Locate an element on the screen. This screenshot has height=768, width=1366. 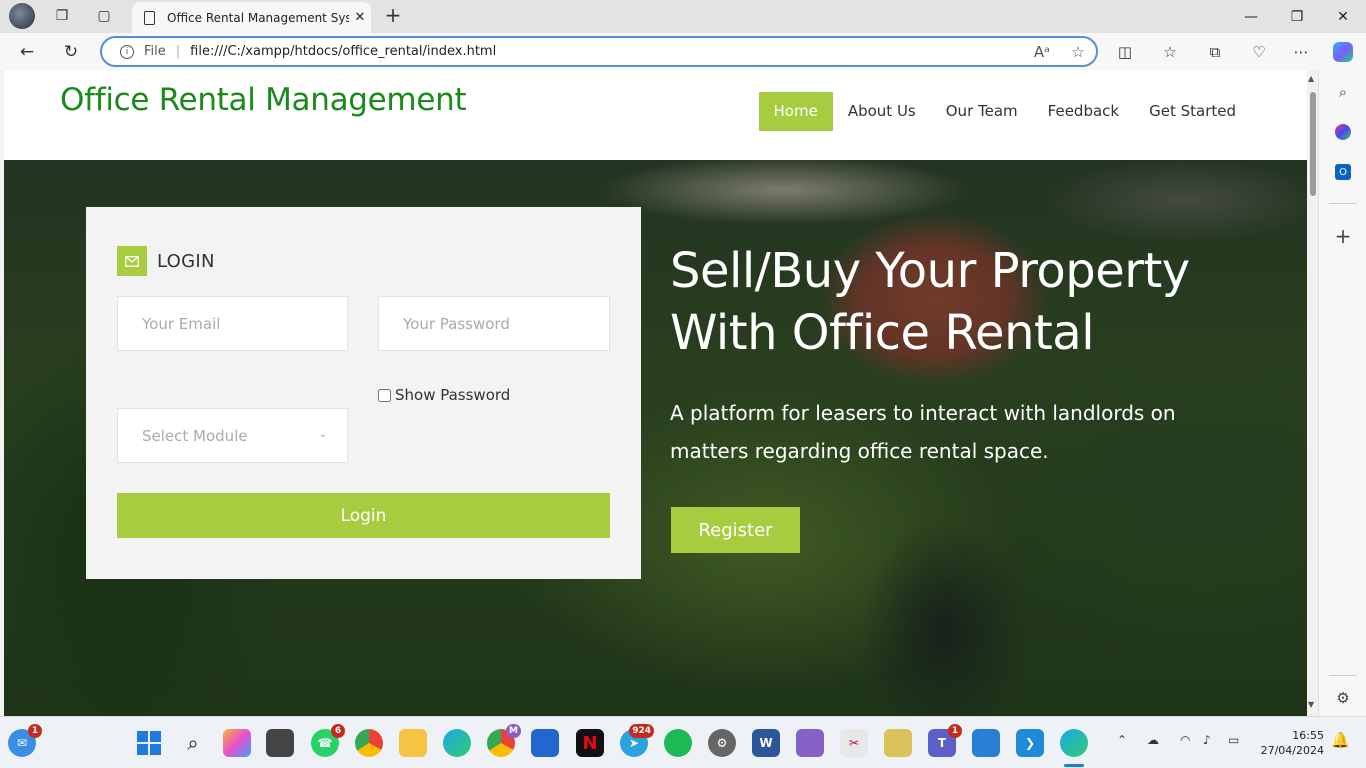
nav-feedback: Feedback is located at coordinates (1083, 111).